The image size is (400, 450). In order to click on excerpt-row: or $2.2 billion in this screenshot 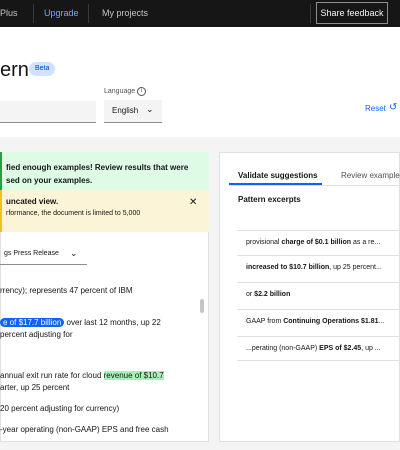, I will do `click(318, 294)`.